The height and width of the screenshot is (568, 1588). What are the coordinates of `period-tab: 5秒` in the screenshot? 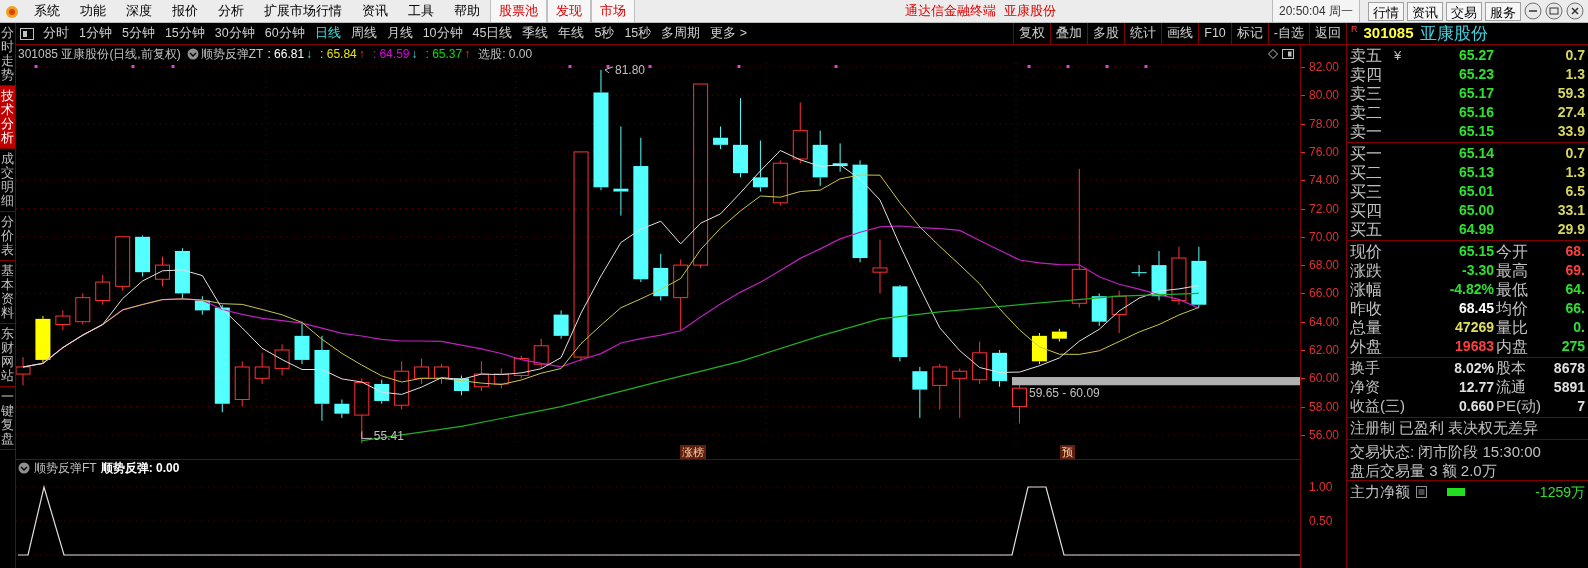 It's located at (604, 33).